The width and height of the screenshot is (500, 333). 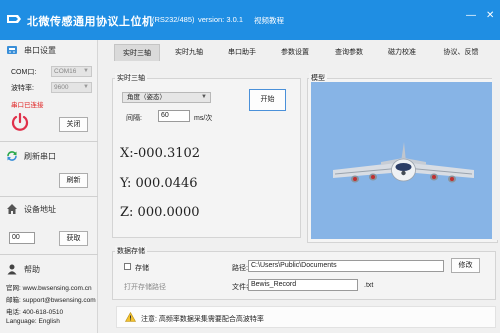 I want to click on app-logo-icon, so click(x=14, y=19).